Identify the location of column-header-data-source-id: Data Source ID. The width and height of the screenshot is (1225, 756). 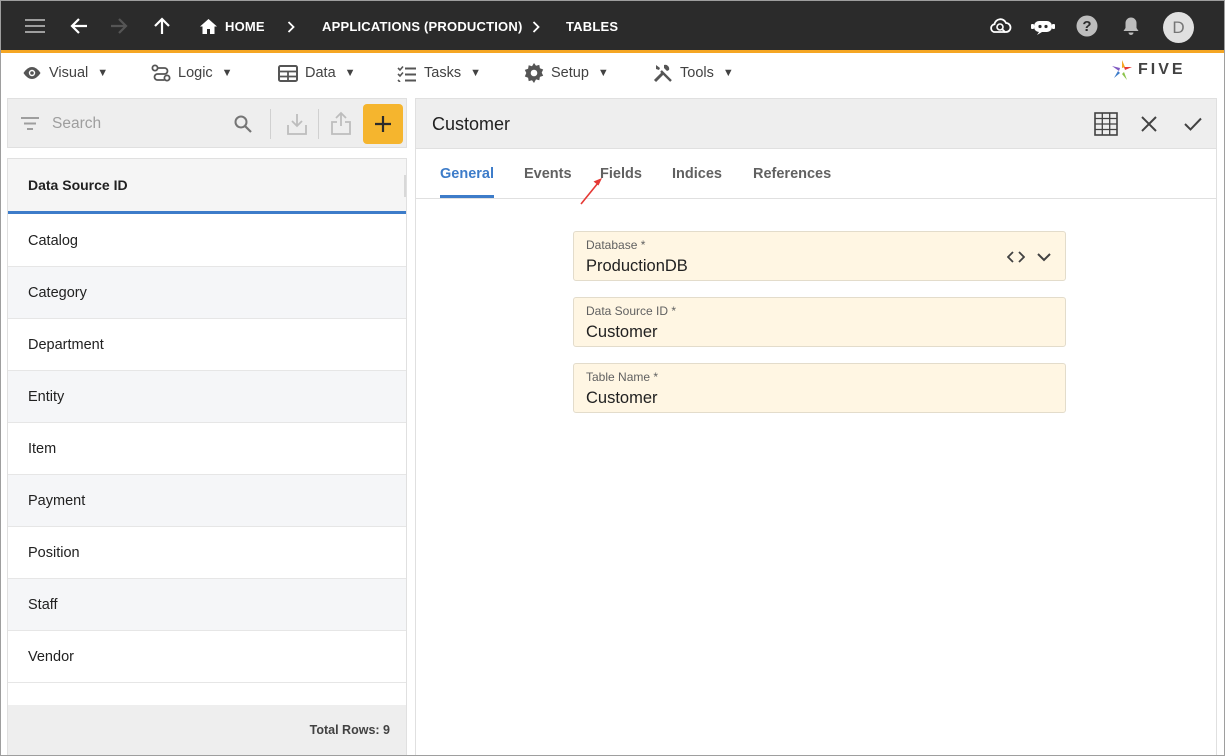
(207, 186).